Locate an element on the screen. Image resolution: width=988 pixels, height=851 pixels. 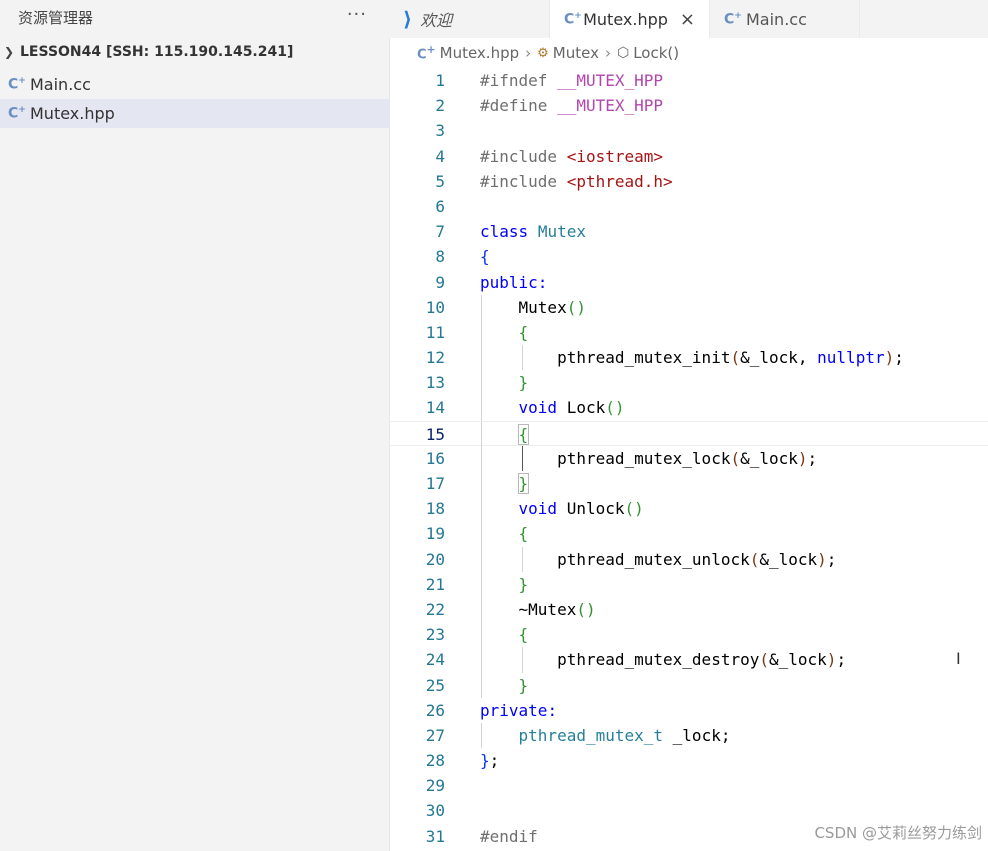
code-line: 7 class Mutex is located at coordinates (688, 231).